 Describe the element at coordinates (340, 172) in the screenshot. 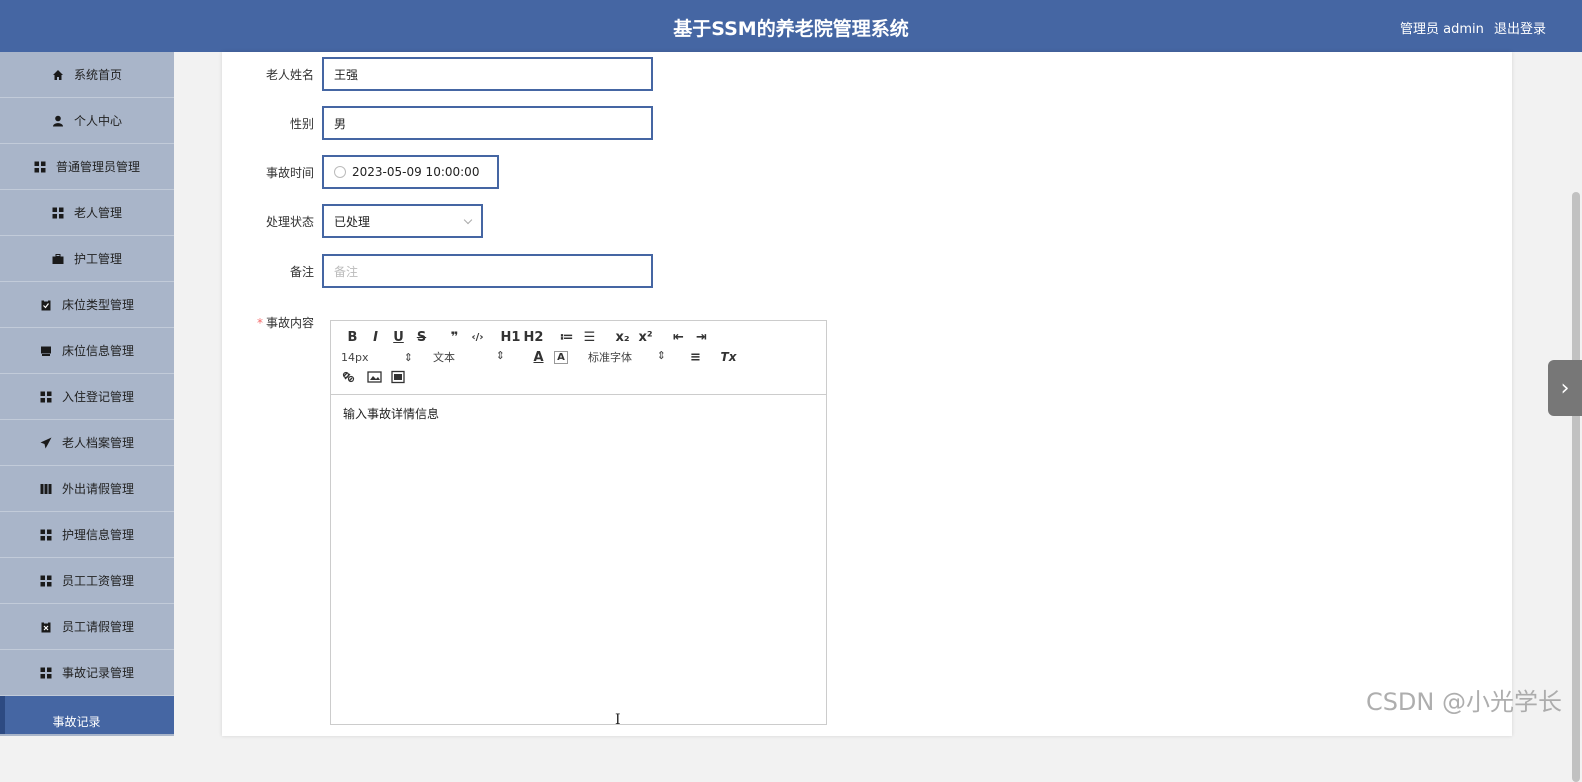

I see `clock-icon` at that location.